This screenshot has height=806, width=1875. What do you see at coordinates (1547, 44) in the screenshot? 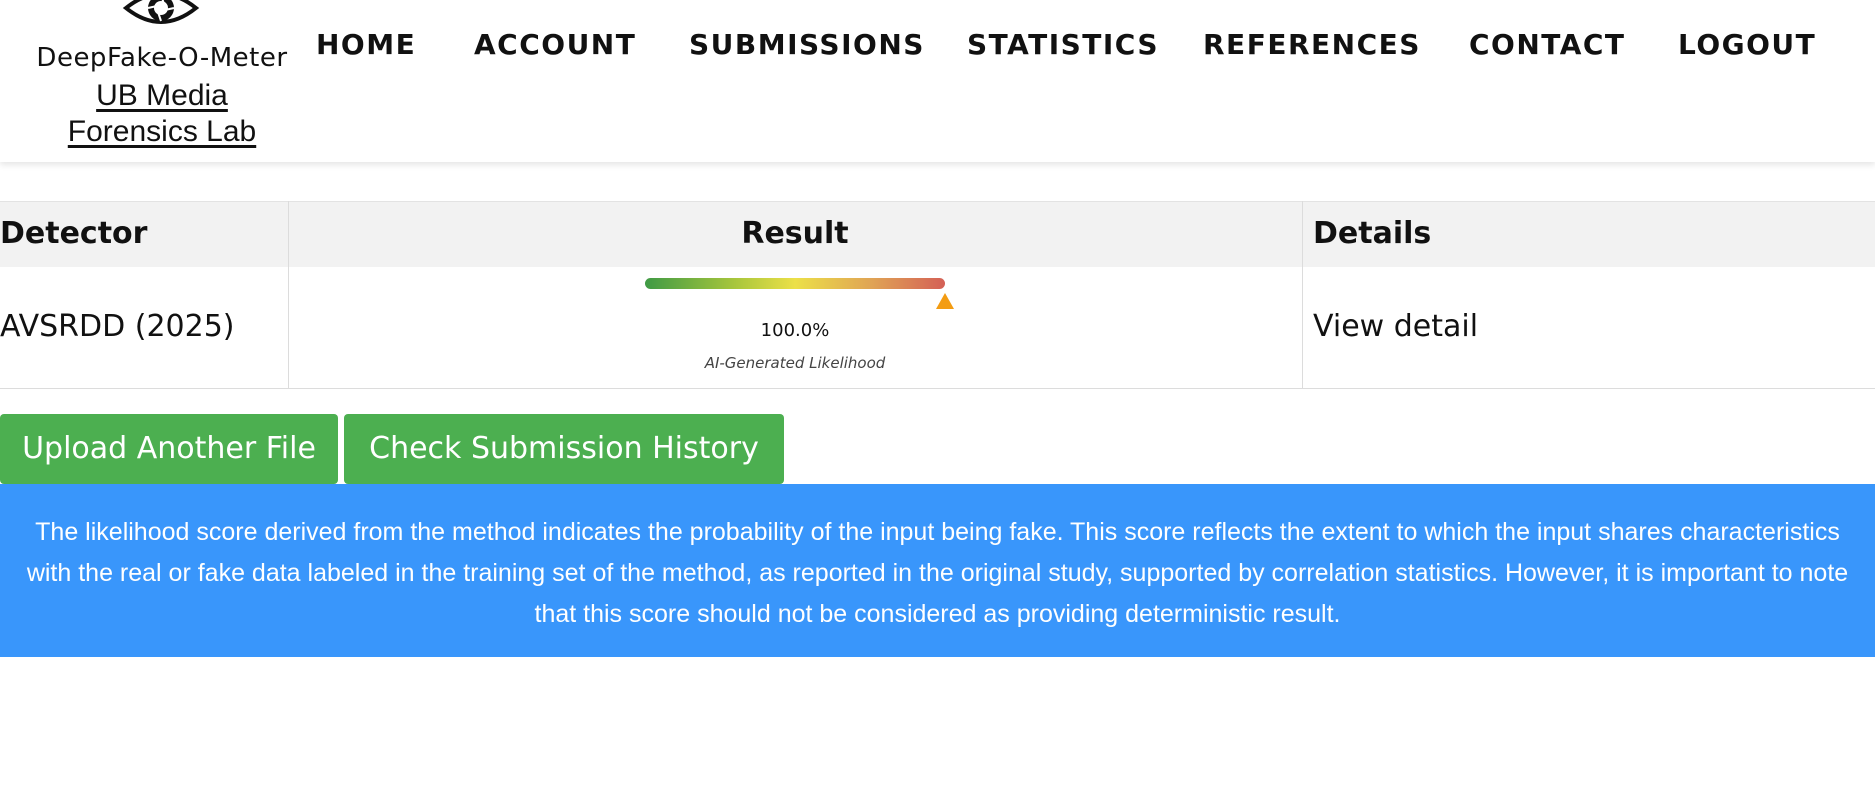
I see `nav-contact: CONTACT` at bounding box center [1547, 44].